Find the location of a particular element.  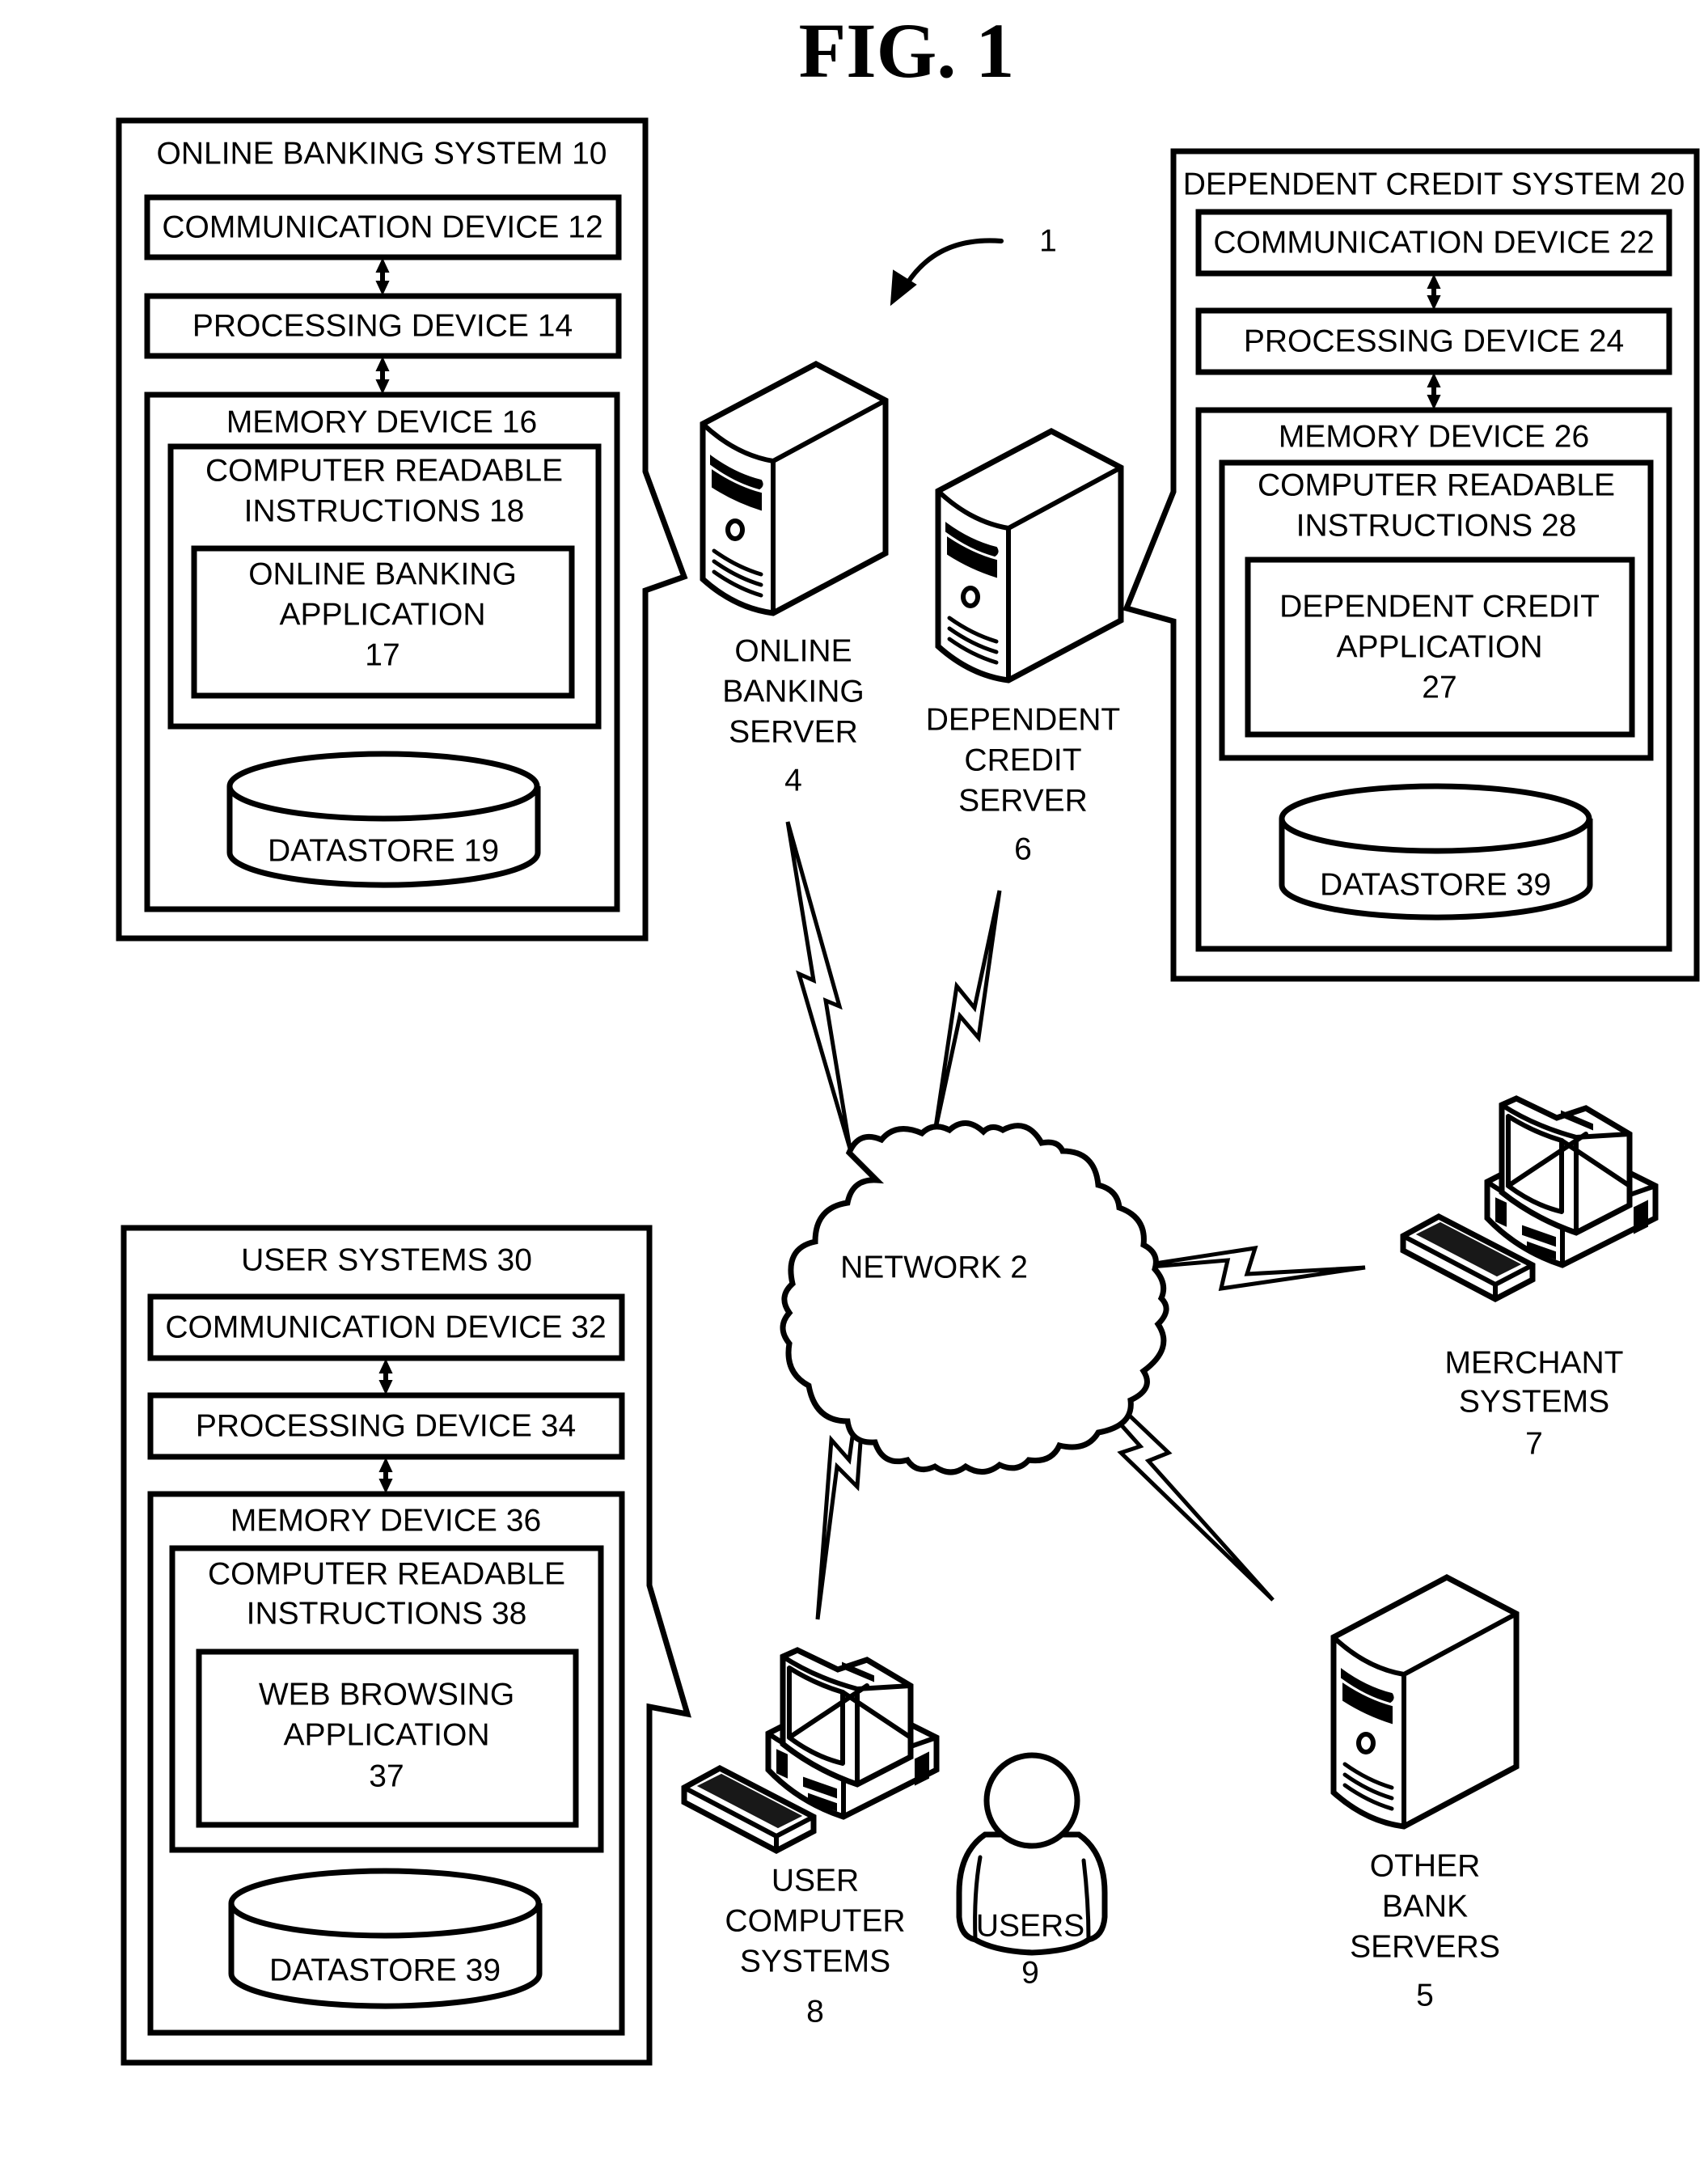

user-systems-title: USER SYSTEMS 30 is located at coordinates (386, 1260).